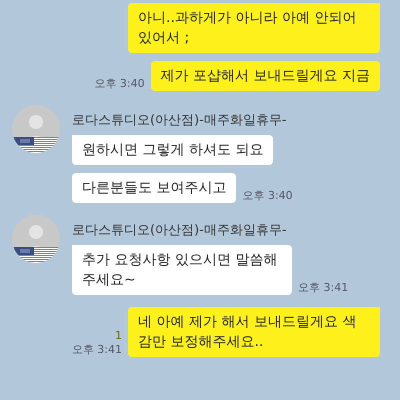 This screenshot has height=400, width=400. I want to click on message-bubble: 원하시면 그렇게 하셔도 되요, so click(173, 150).